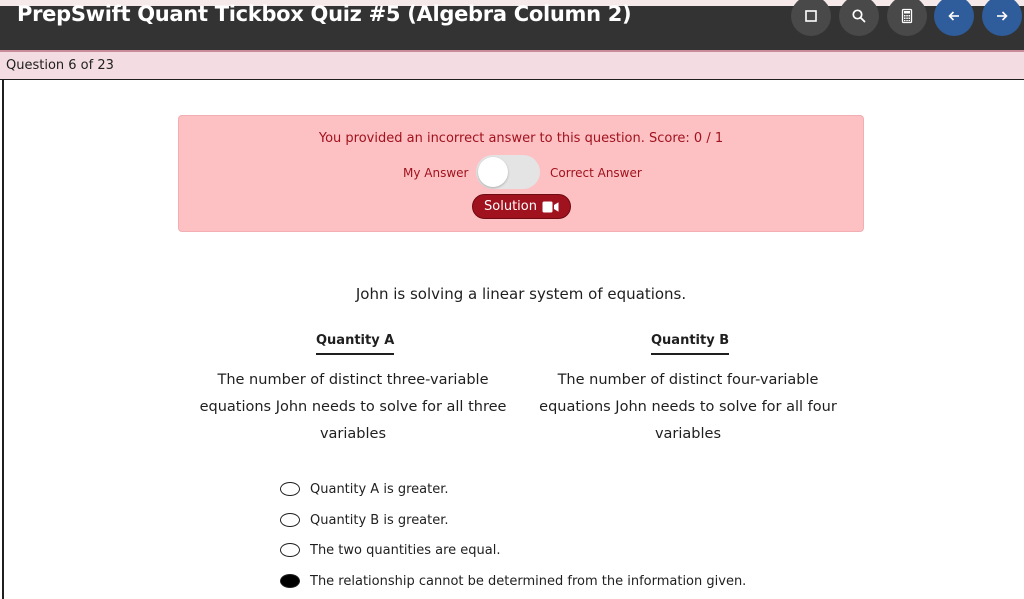  What do you see at coordinates (405, 550) in the screenshot?
I see `option-label: The two quantities are equal.` at bounding box center [405, 550].